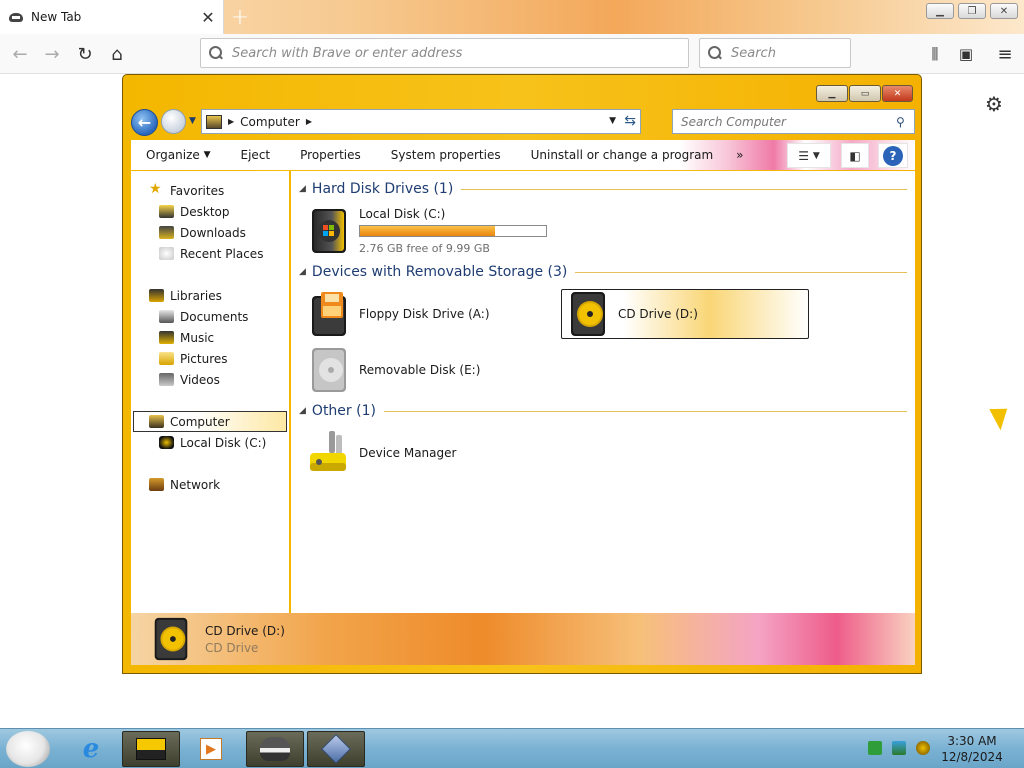 This screenshot has height=768, width=1024. I want to click on nav-desktop: Desktop, so click(194, 211).